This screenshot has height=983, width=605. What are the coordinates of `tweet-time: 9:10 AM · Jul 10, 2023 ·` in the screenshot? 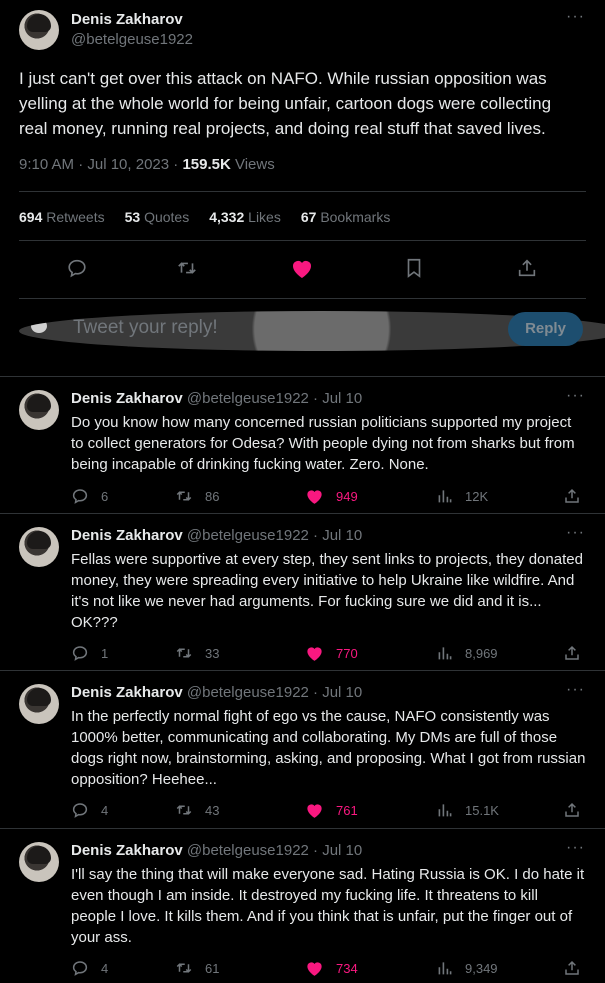 It's located at (100, 164).